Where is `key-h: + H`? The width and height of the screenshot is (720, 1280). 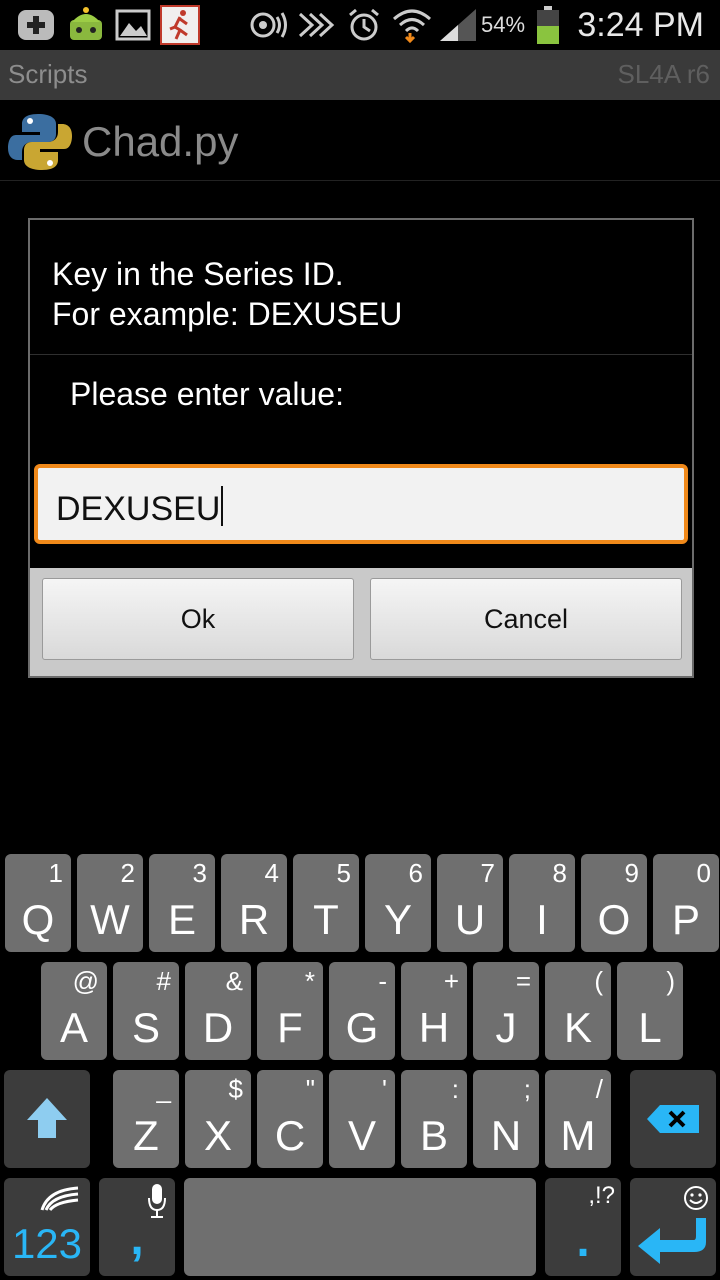 key-h: + H is located at coordinates (434, 1011).